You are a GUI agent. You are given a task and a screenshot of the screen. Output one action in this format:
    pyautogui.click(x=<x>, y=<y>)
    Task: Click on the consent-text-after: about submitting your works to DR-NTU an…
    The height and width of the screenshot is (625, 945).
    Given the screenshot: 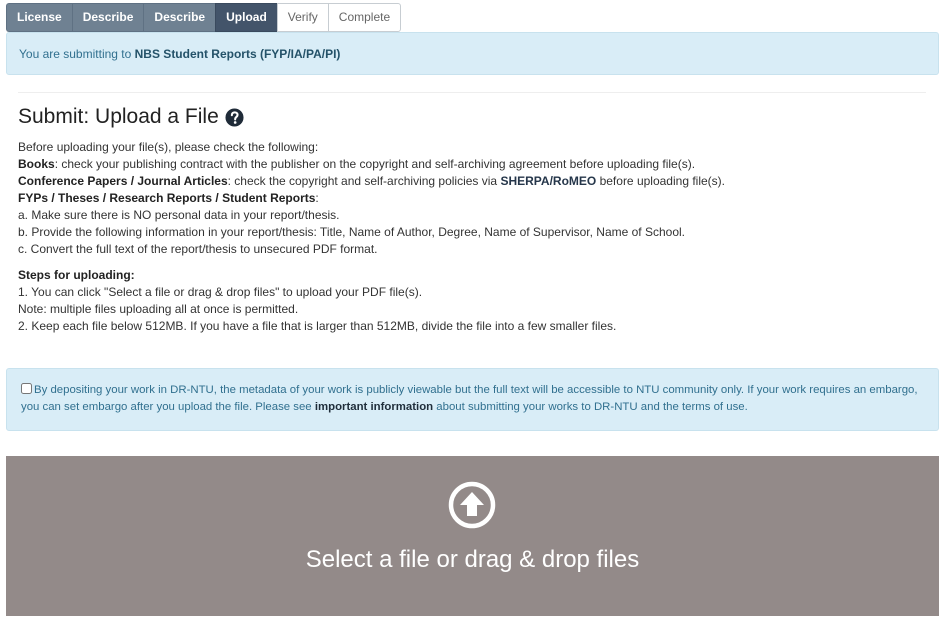 What is the action you would take?
    pyautogui.click(x=590, y=407)
    